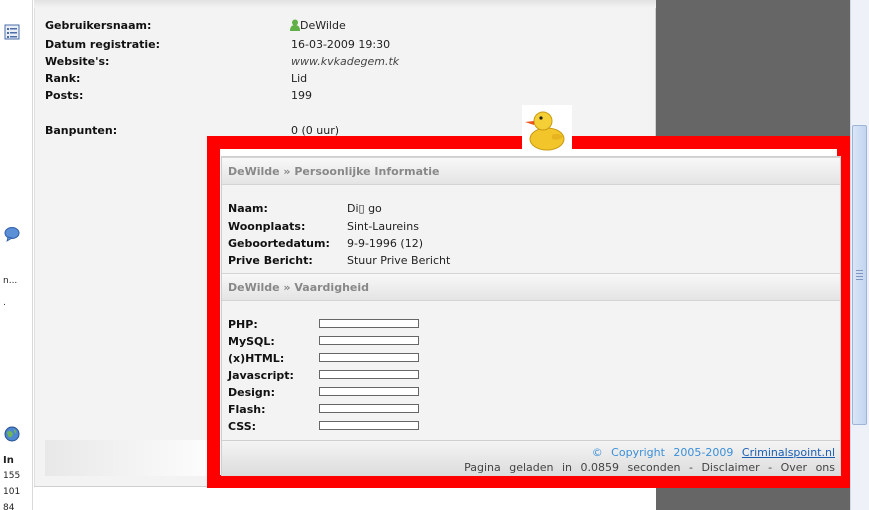 The image size is (869, 510). Describe the element at coordinates (299, 78) in the screenshot. I see `profile-value-rank: Lid` at that location.